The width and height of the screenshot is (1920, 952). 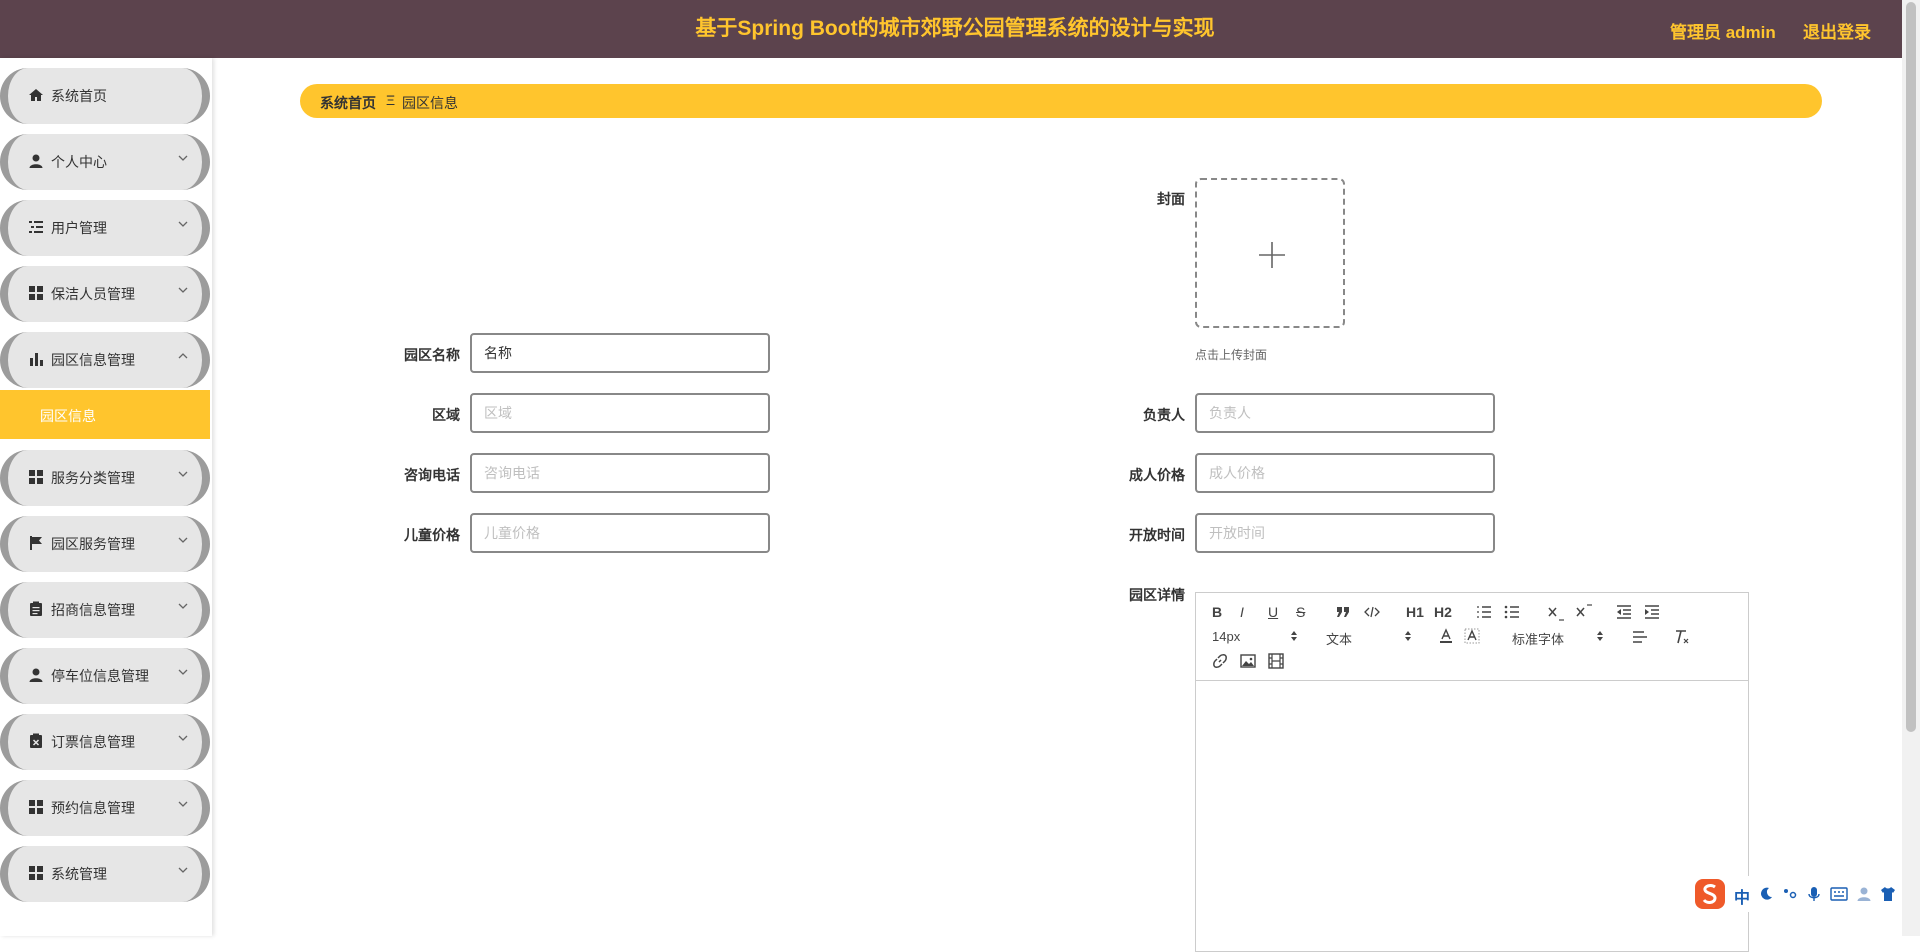 I want to click on underline-button: U, so click(x=1273, y=612).